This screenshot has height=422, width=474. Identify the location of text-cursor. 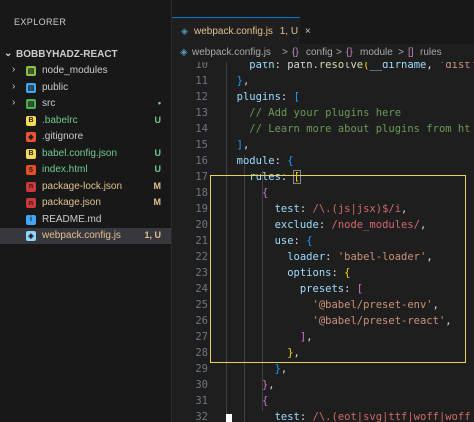
(229, 418).